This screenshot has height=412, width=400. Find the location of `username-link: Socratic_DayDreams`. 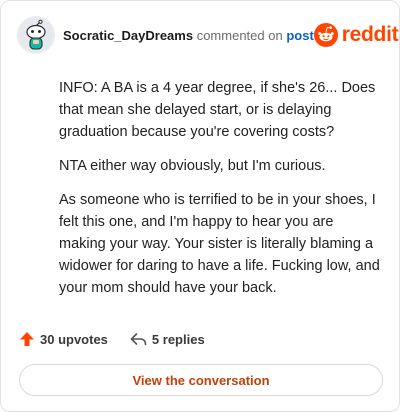

username-link: Socratic_DayDreams is located at coordinates (128, 35).